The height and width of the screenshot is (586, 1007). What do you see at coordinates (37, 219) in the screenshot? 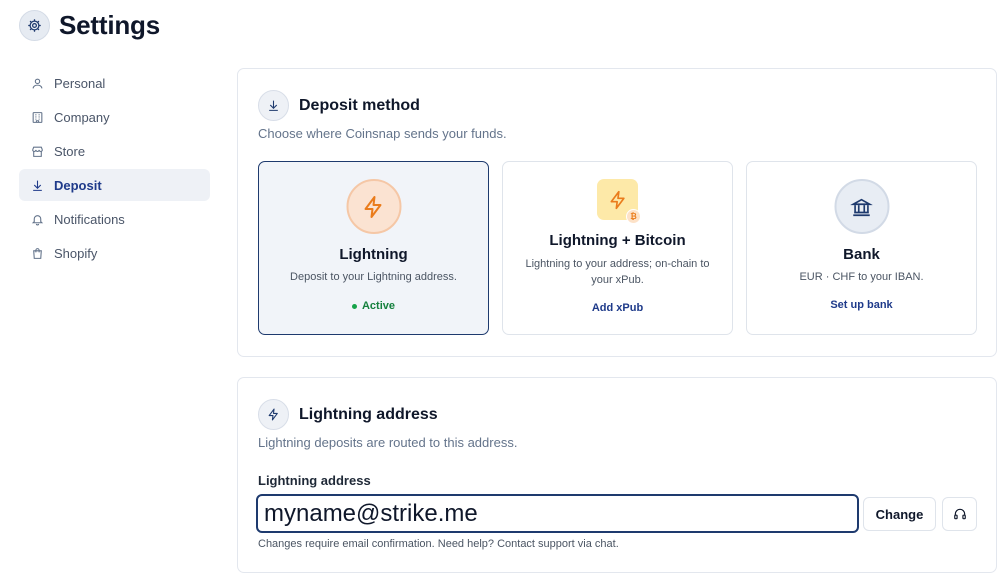
I see `bell-icon` at bounding box center [37, 219].